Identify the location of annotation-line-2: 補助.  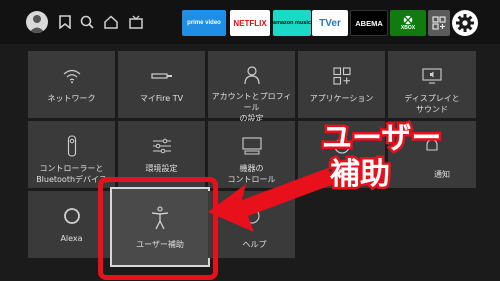
(360, 174).